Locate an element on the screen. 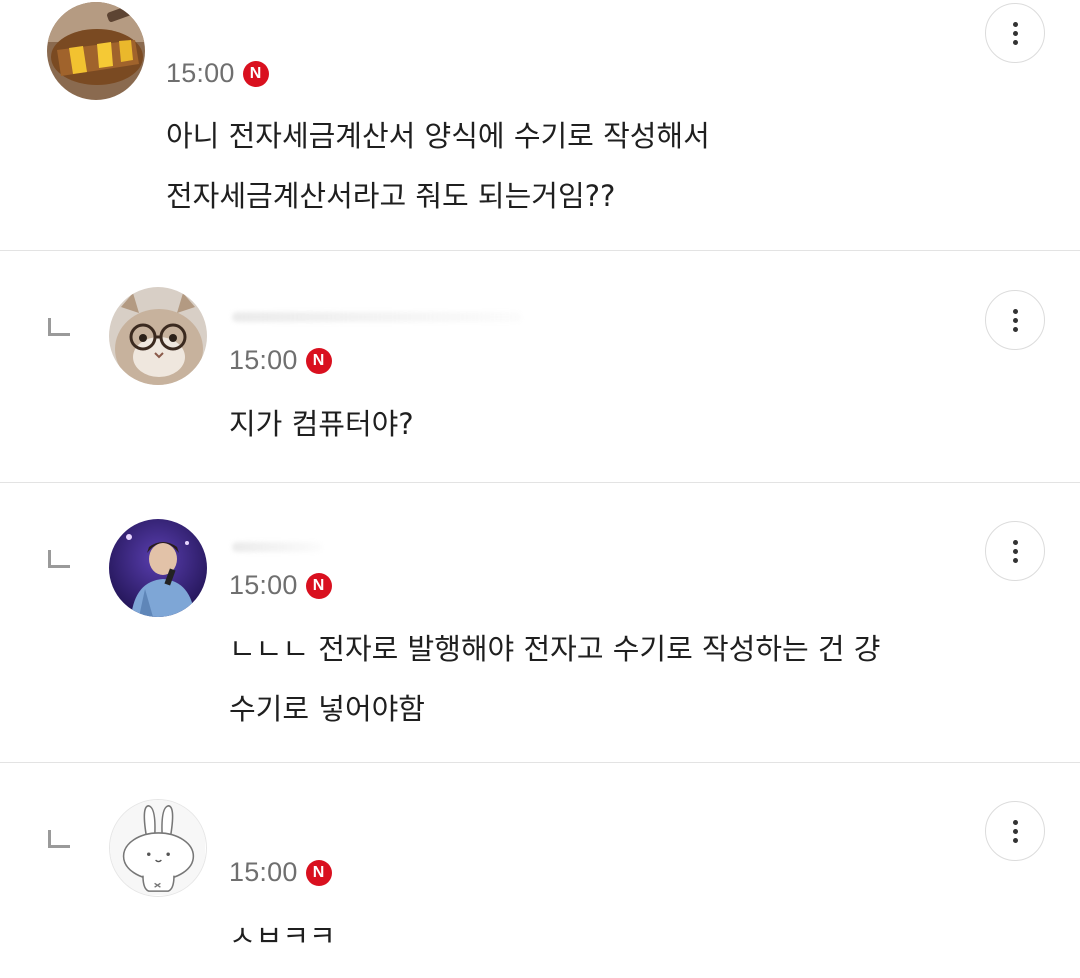  comment-text-line: 전자세금계산서라고 줘도 되는거임?? is located at coordinates (391, 196).